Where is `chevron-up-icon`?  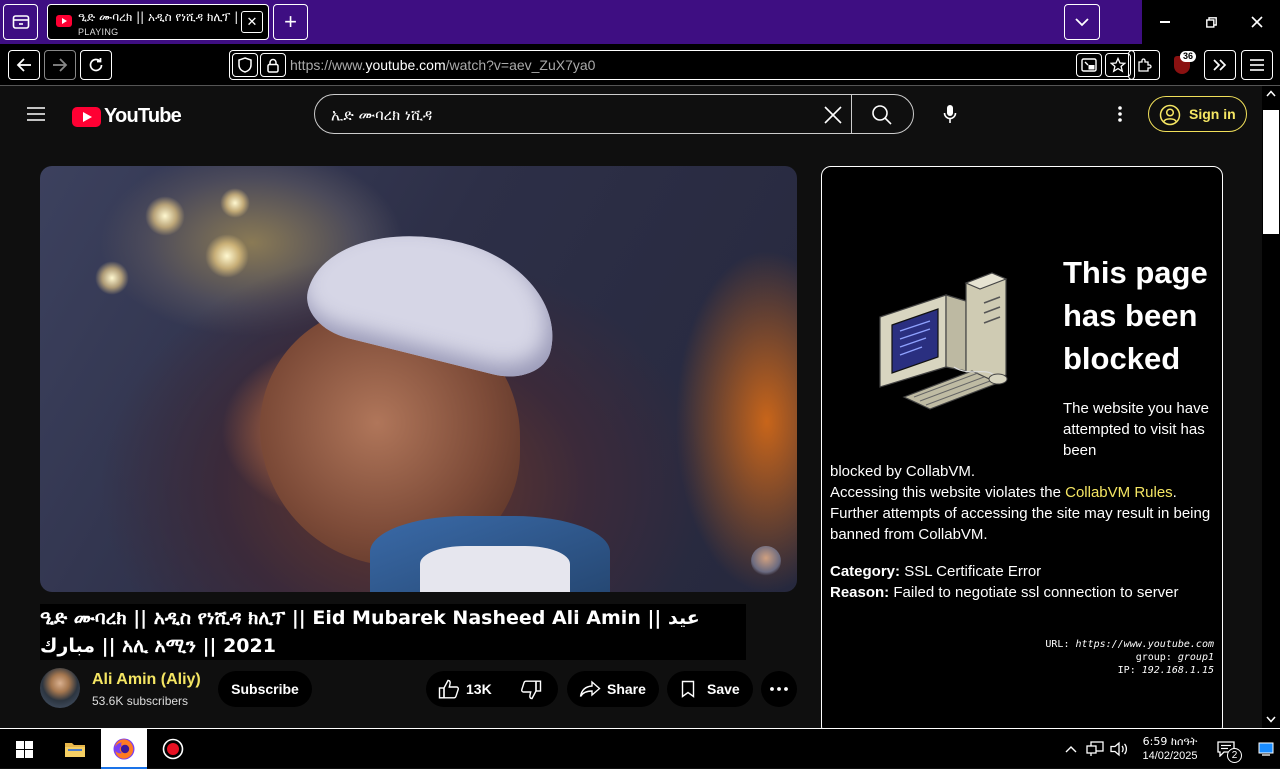 chevron-up-icon is located at coordinates (1071, 749).